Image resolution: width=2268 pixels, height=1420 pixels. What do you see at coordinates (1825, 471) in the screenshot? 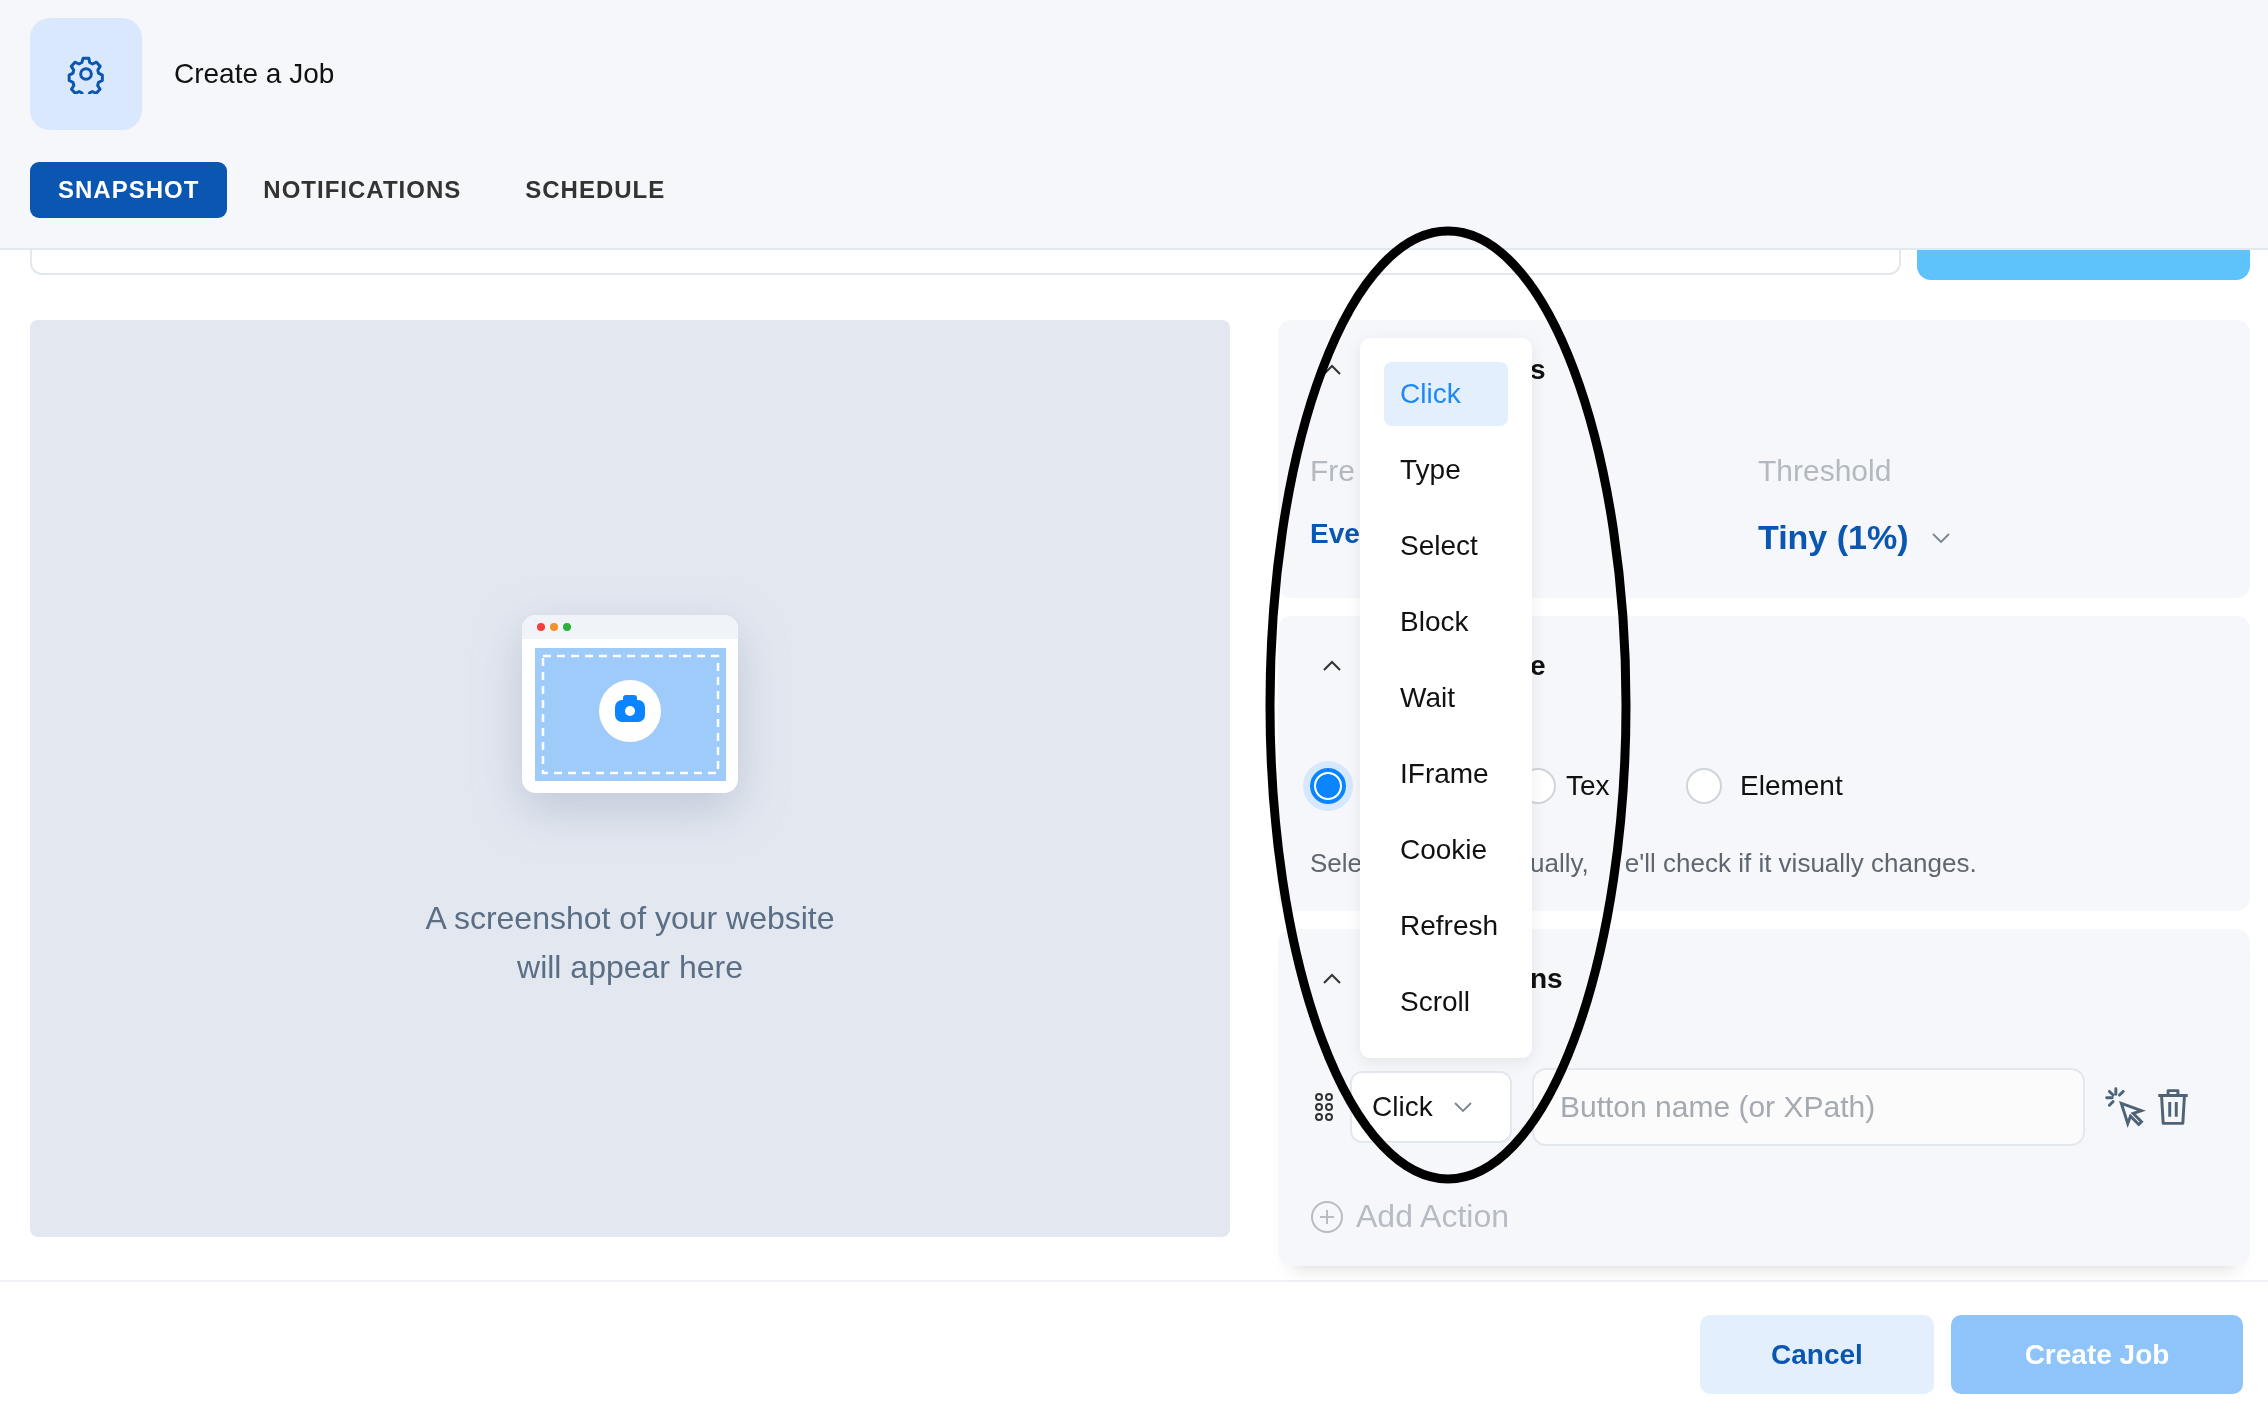
I see `field-label: Threshold` at bounding box center [1825, 471].